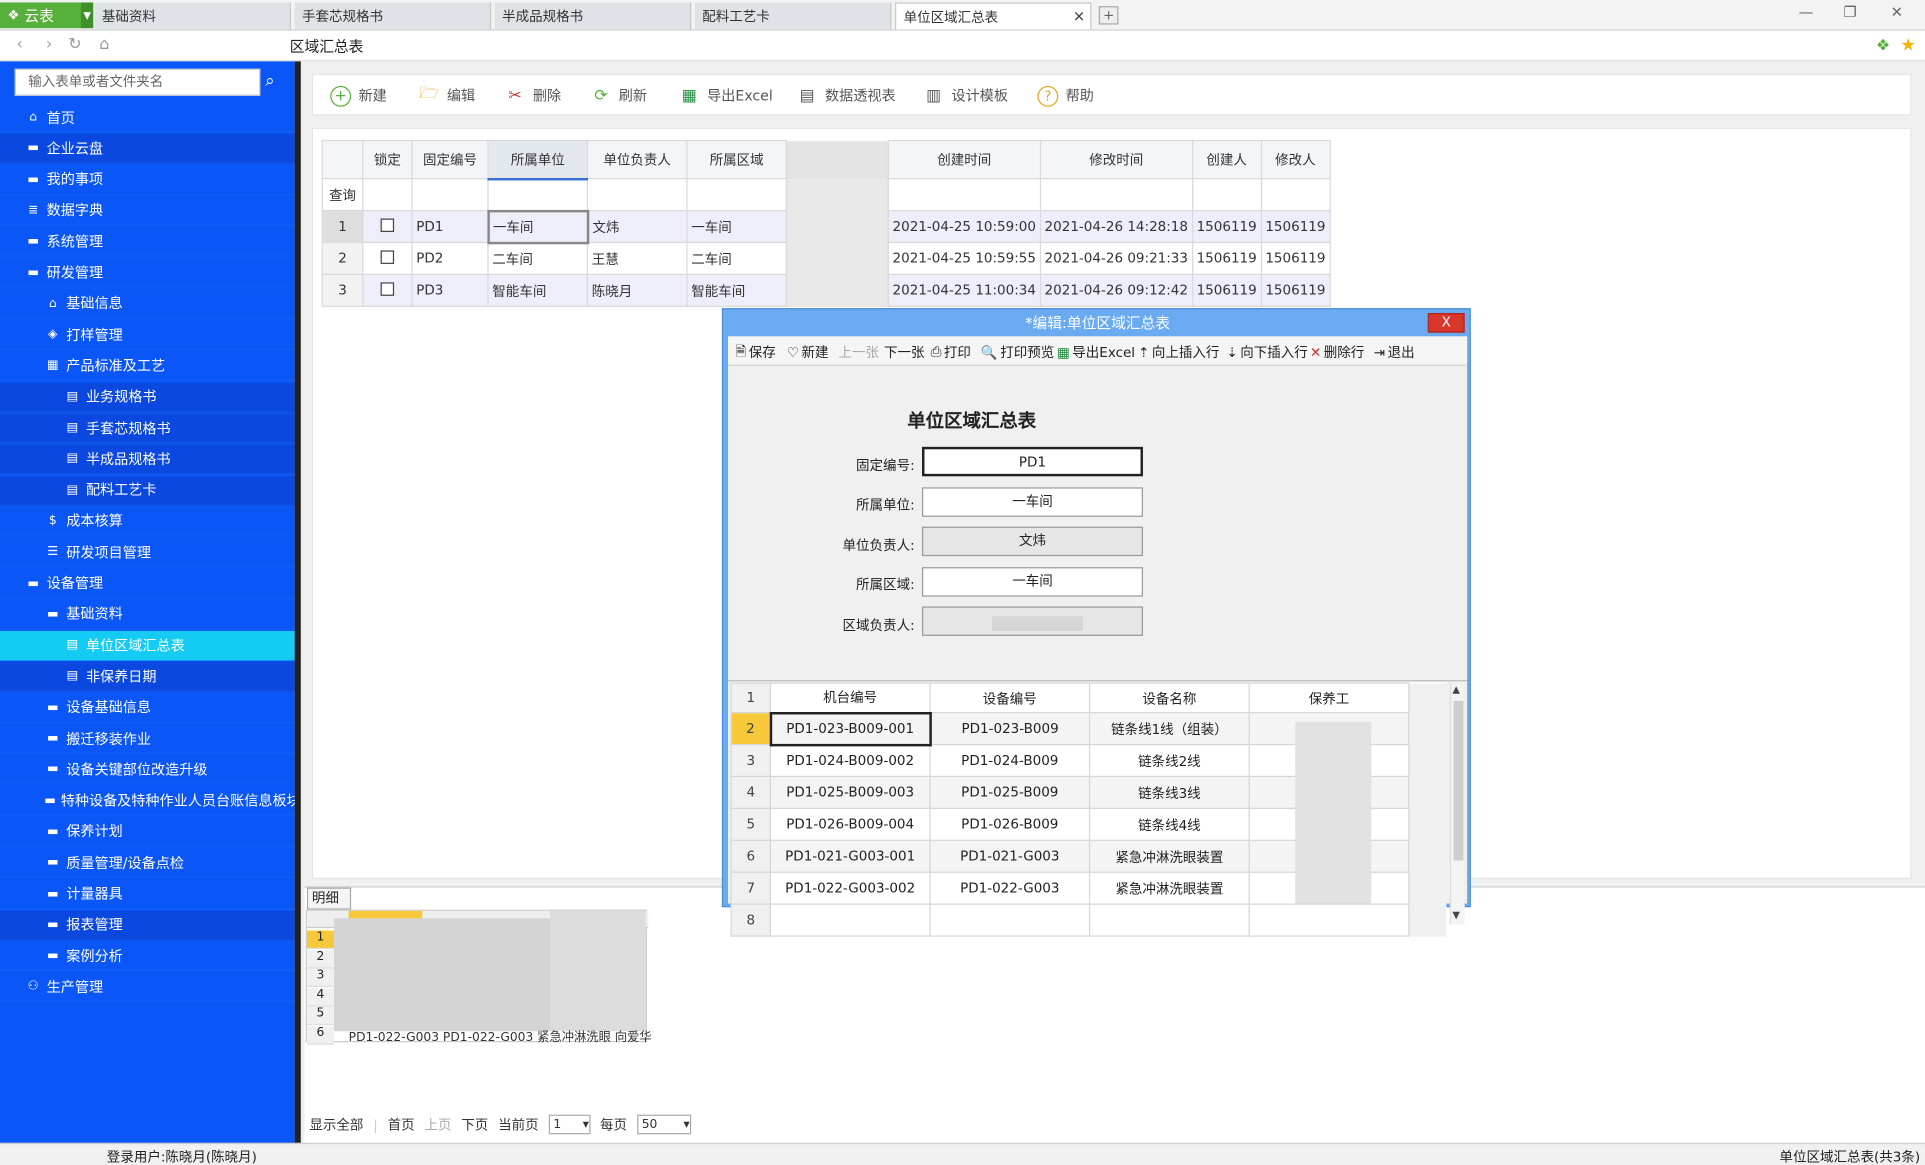 This screenshot has width=1925, height=1165. Describe the element at coordinates (147, 118) in the screenshot. I see `sidebar-item: ⌂ 首页` at that location.